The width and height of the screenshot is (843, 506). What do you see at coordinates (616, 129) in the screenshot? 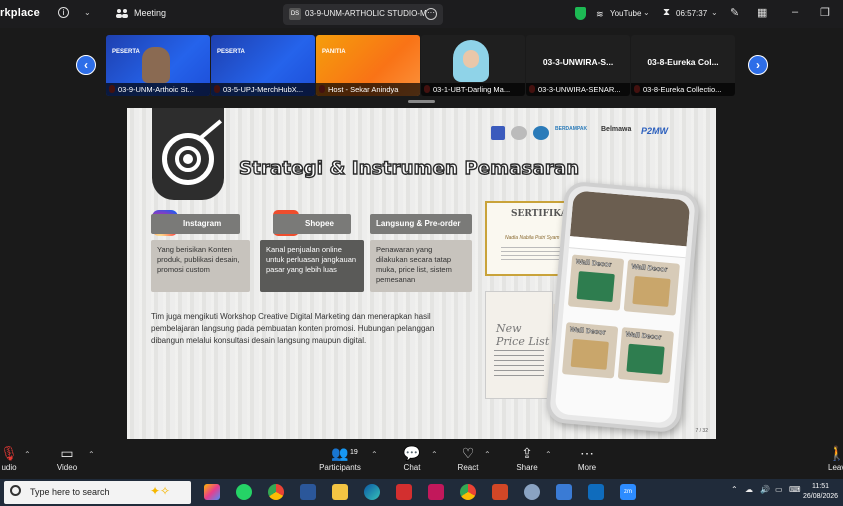
I see `belmawa-logo: Belmawa` at bounding box center [616, 129].